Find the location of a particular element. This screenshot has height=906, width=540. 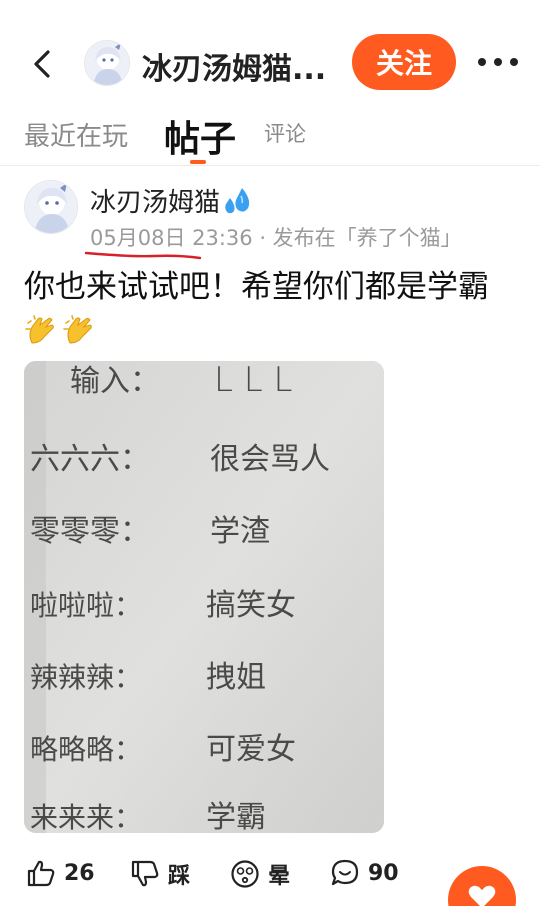

note-row-output: 学霸 is located at coordinates (236, 816).